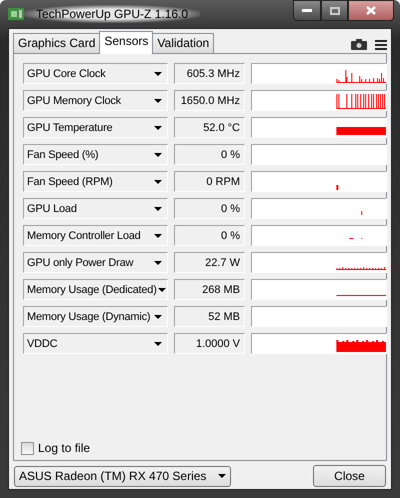  I want to click on sensor-selector: GPU Temperature, so click(95, 127).